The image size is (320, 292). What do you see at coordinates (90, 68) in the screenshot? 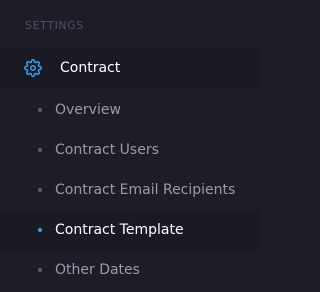
I see `menu-item-contract-label: Contract` at bounding box center [90, 68].